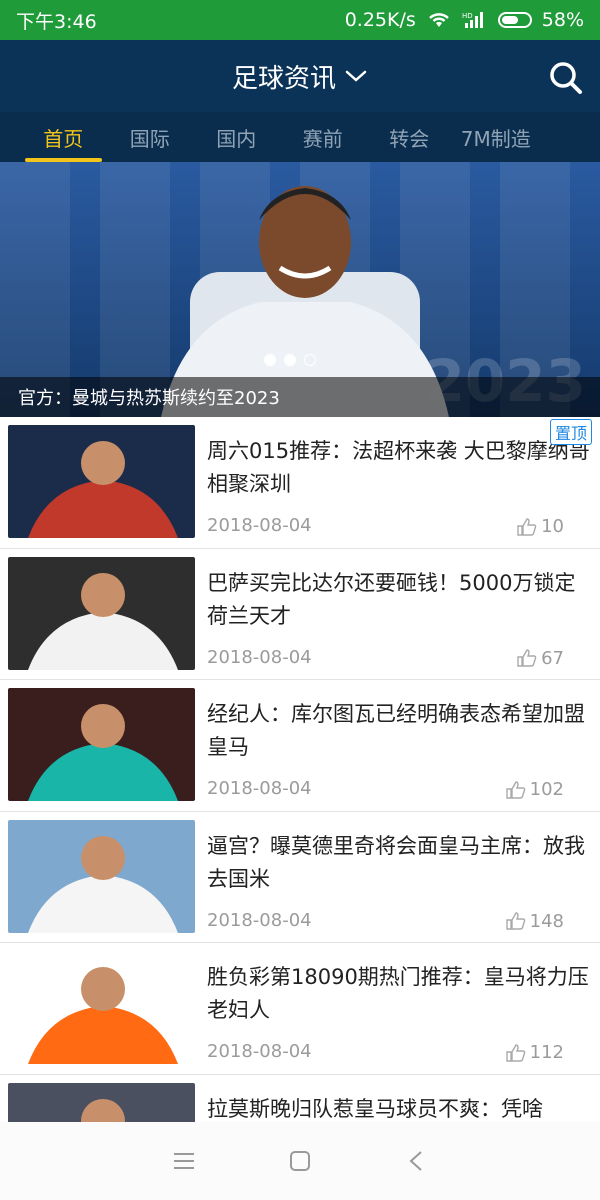 The image size is (600, 1200). I want to click on channel-selector: 足球资讯, so click(300, 76).